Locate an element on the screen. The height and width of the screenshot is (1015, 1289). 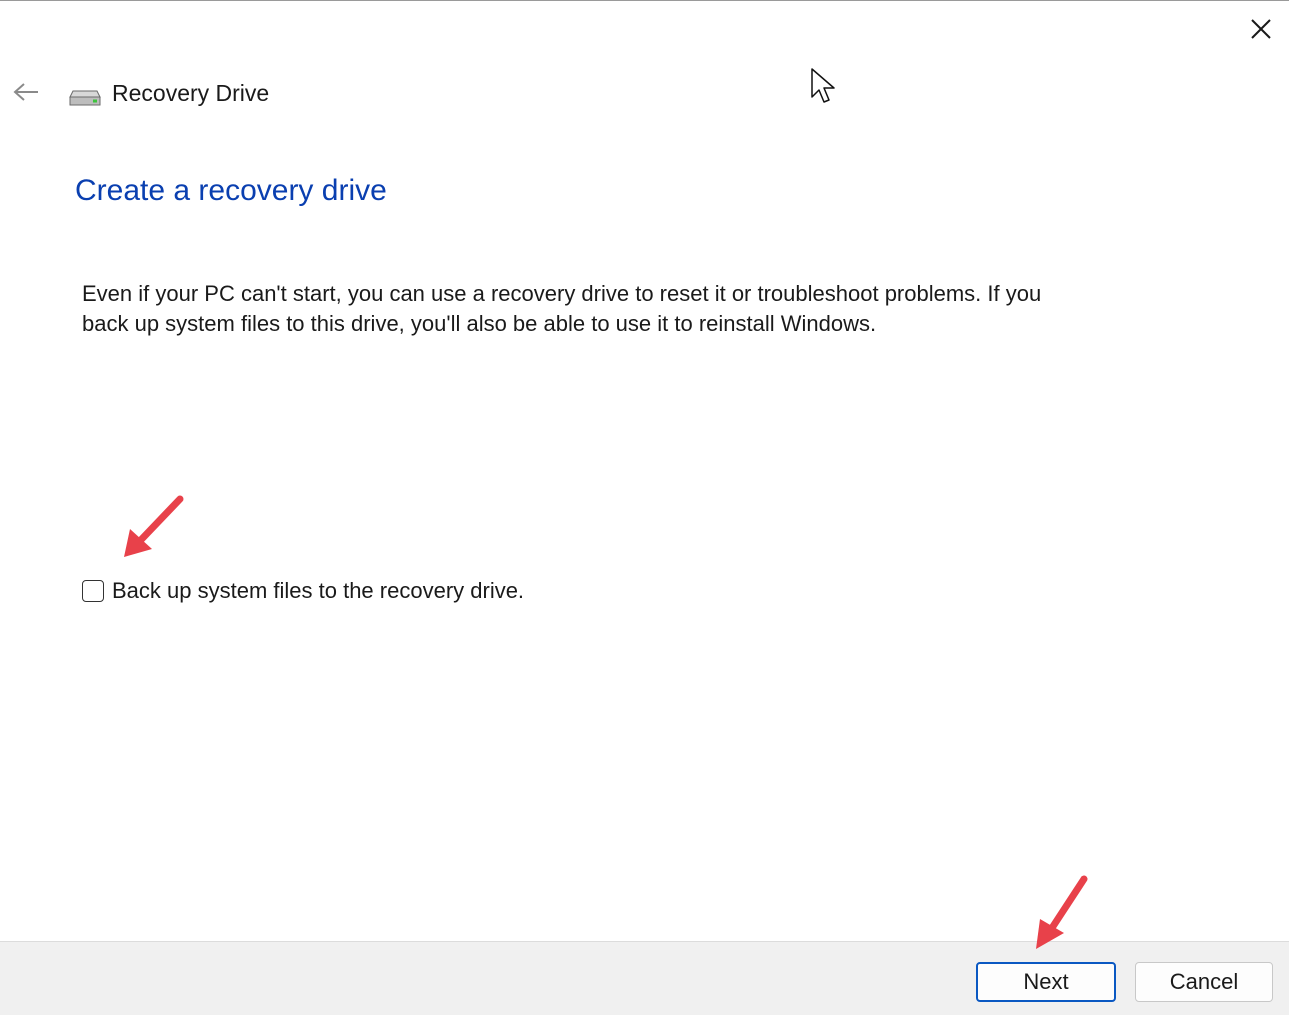
back-arrow-icon is located at coordinates (25, 92).